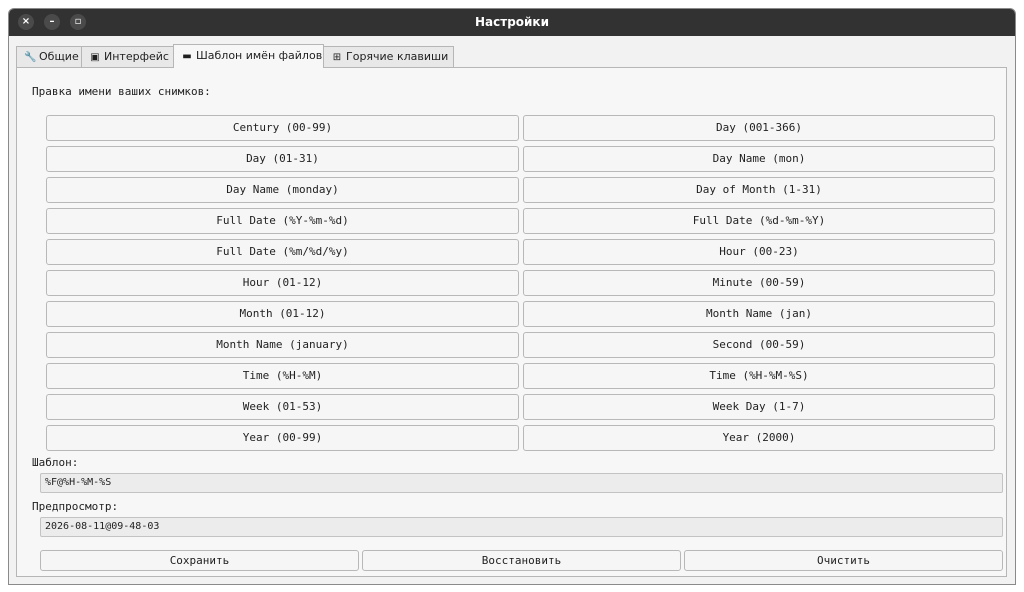 This screenshot has height=592, width=1024. I want to click on tab-hotkeys: ⊞ Горячие клавиши, so click(388, 56).